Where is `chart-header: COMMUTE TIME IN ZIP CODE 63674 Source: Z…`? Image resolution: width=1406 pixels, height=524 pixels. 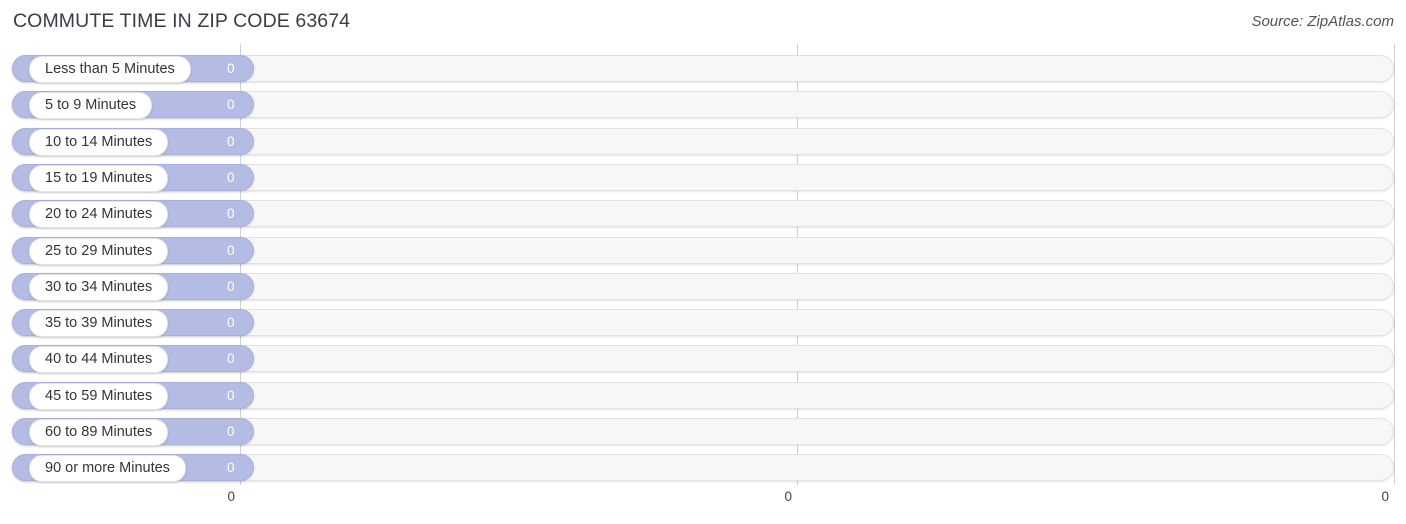
chart-header: COMMUTE TIME IN ZIP CODE 63674 Source: Z… is located at coordinates (703, 22).